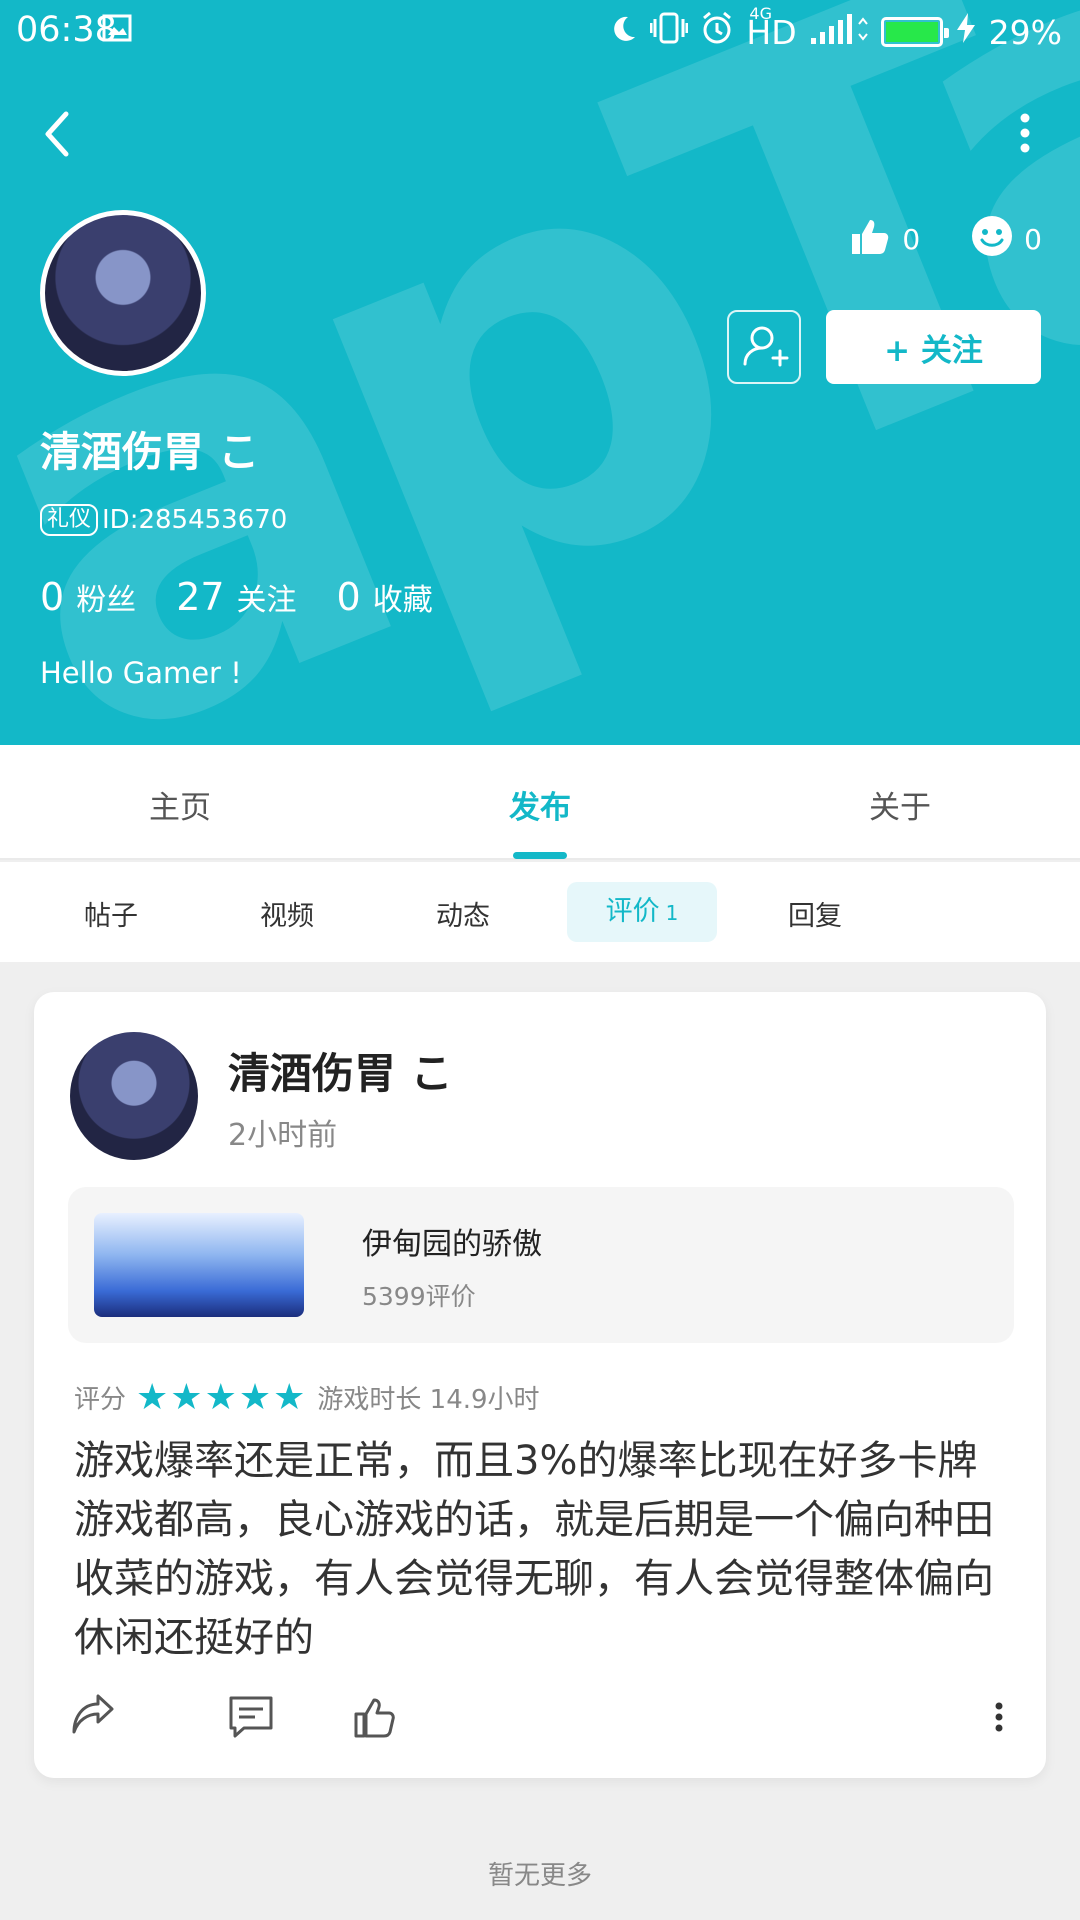 The image size is (1080, 1920). What do you see at coordinates (69, 520) in the screenshot?
I see `etiquette-badge: 礼仪` at bounding box center [69, 520].